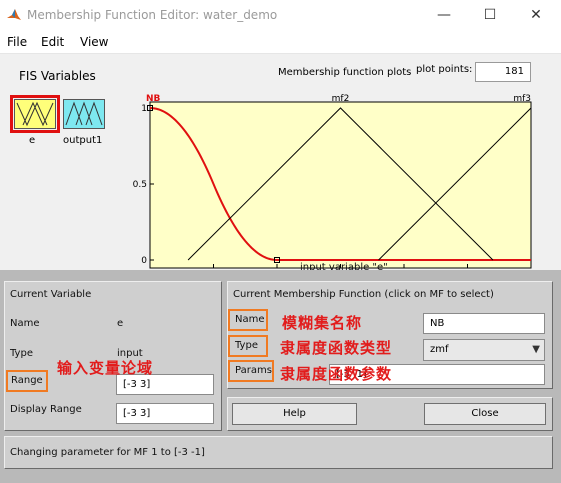  I want to click on output-variable-box, so click(84, 114).